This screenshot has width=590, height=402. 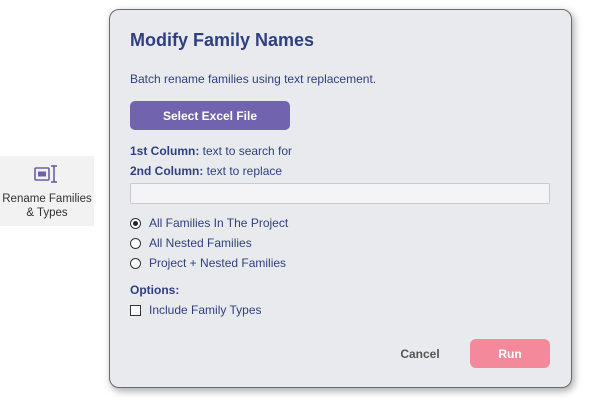 I want to click on radio-label: All Nested Families, so click(x=200, y=243).